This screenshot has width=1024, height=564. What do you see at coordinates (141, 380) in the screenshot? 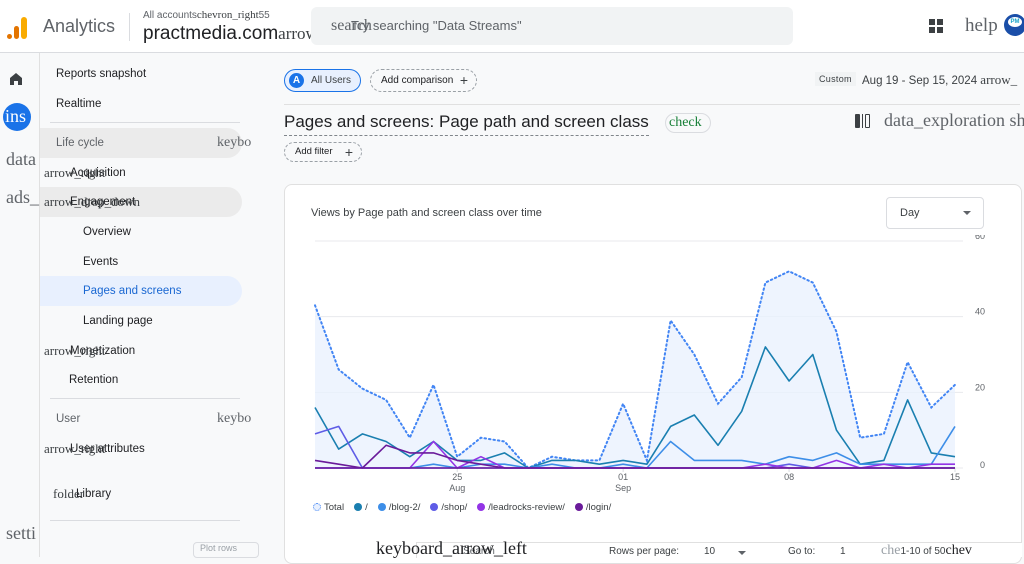
I see `nav-item-retention: Retention` at bounding box center [141, 380].